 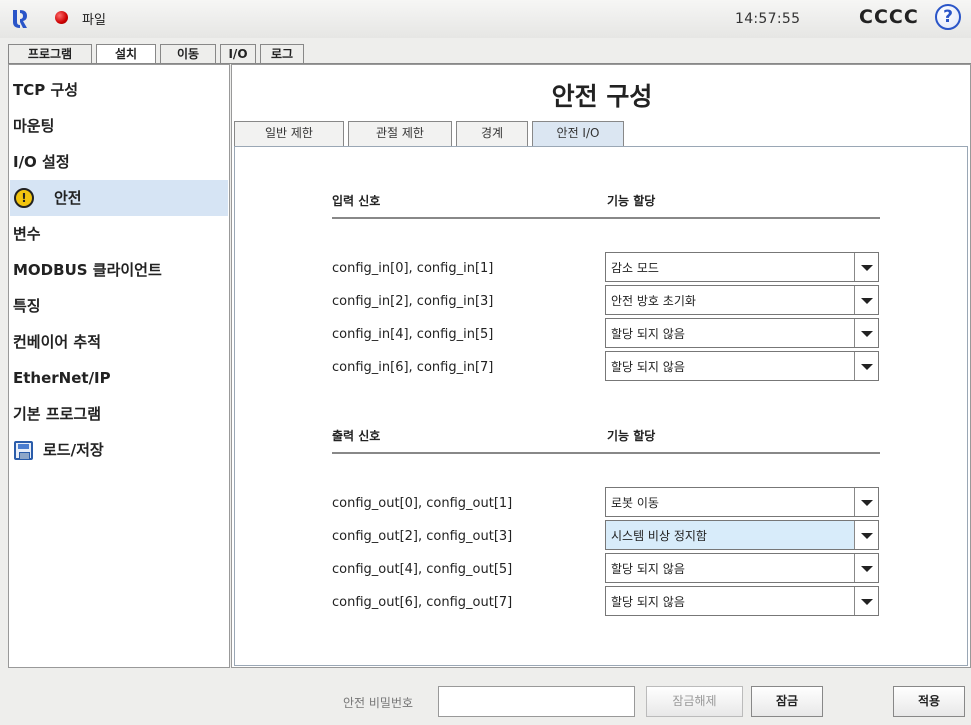 What do you see at coordinates (282, 54) in the screenshot?
I see `tab-log: 로그` at bounding box center [282, 54].